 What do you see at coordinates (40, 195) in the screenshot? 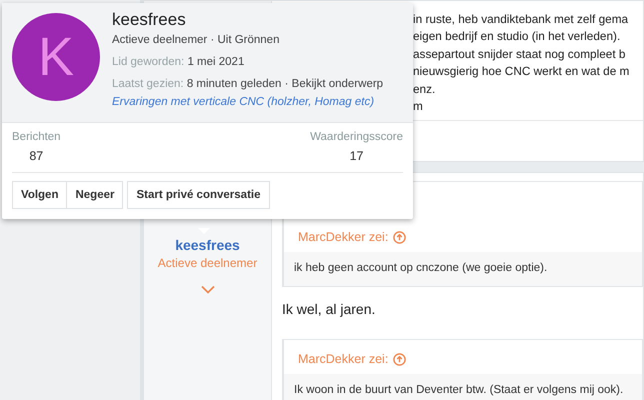
I see `action-button: Volgen` at bounding box center [40, 195].